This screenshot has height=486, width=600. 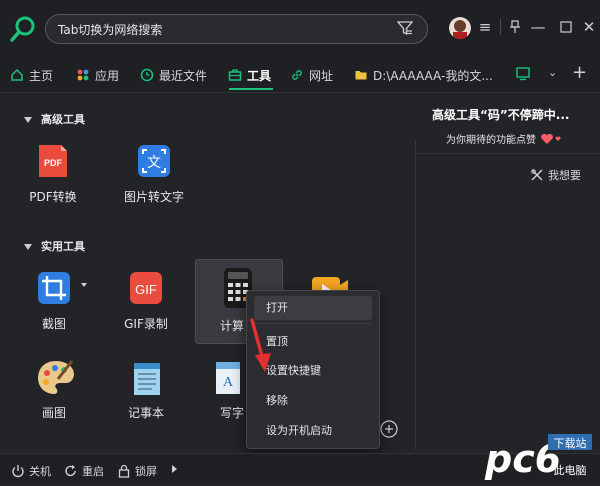 What do you see at coordinates (55, 377) in the screenshot?
I see `palette-icon` at bounding box center [55, 377].